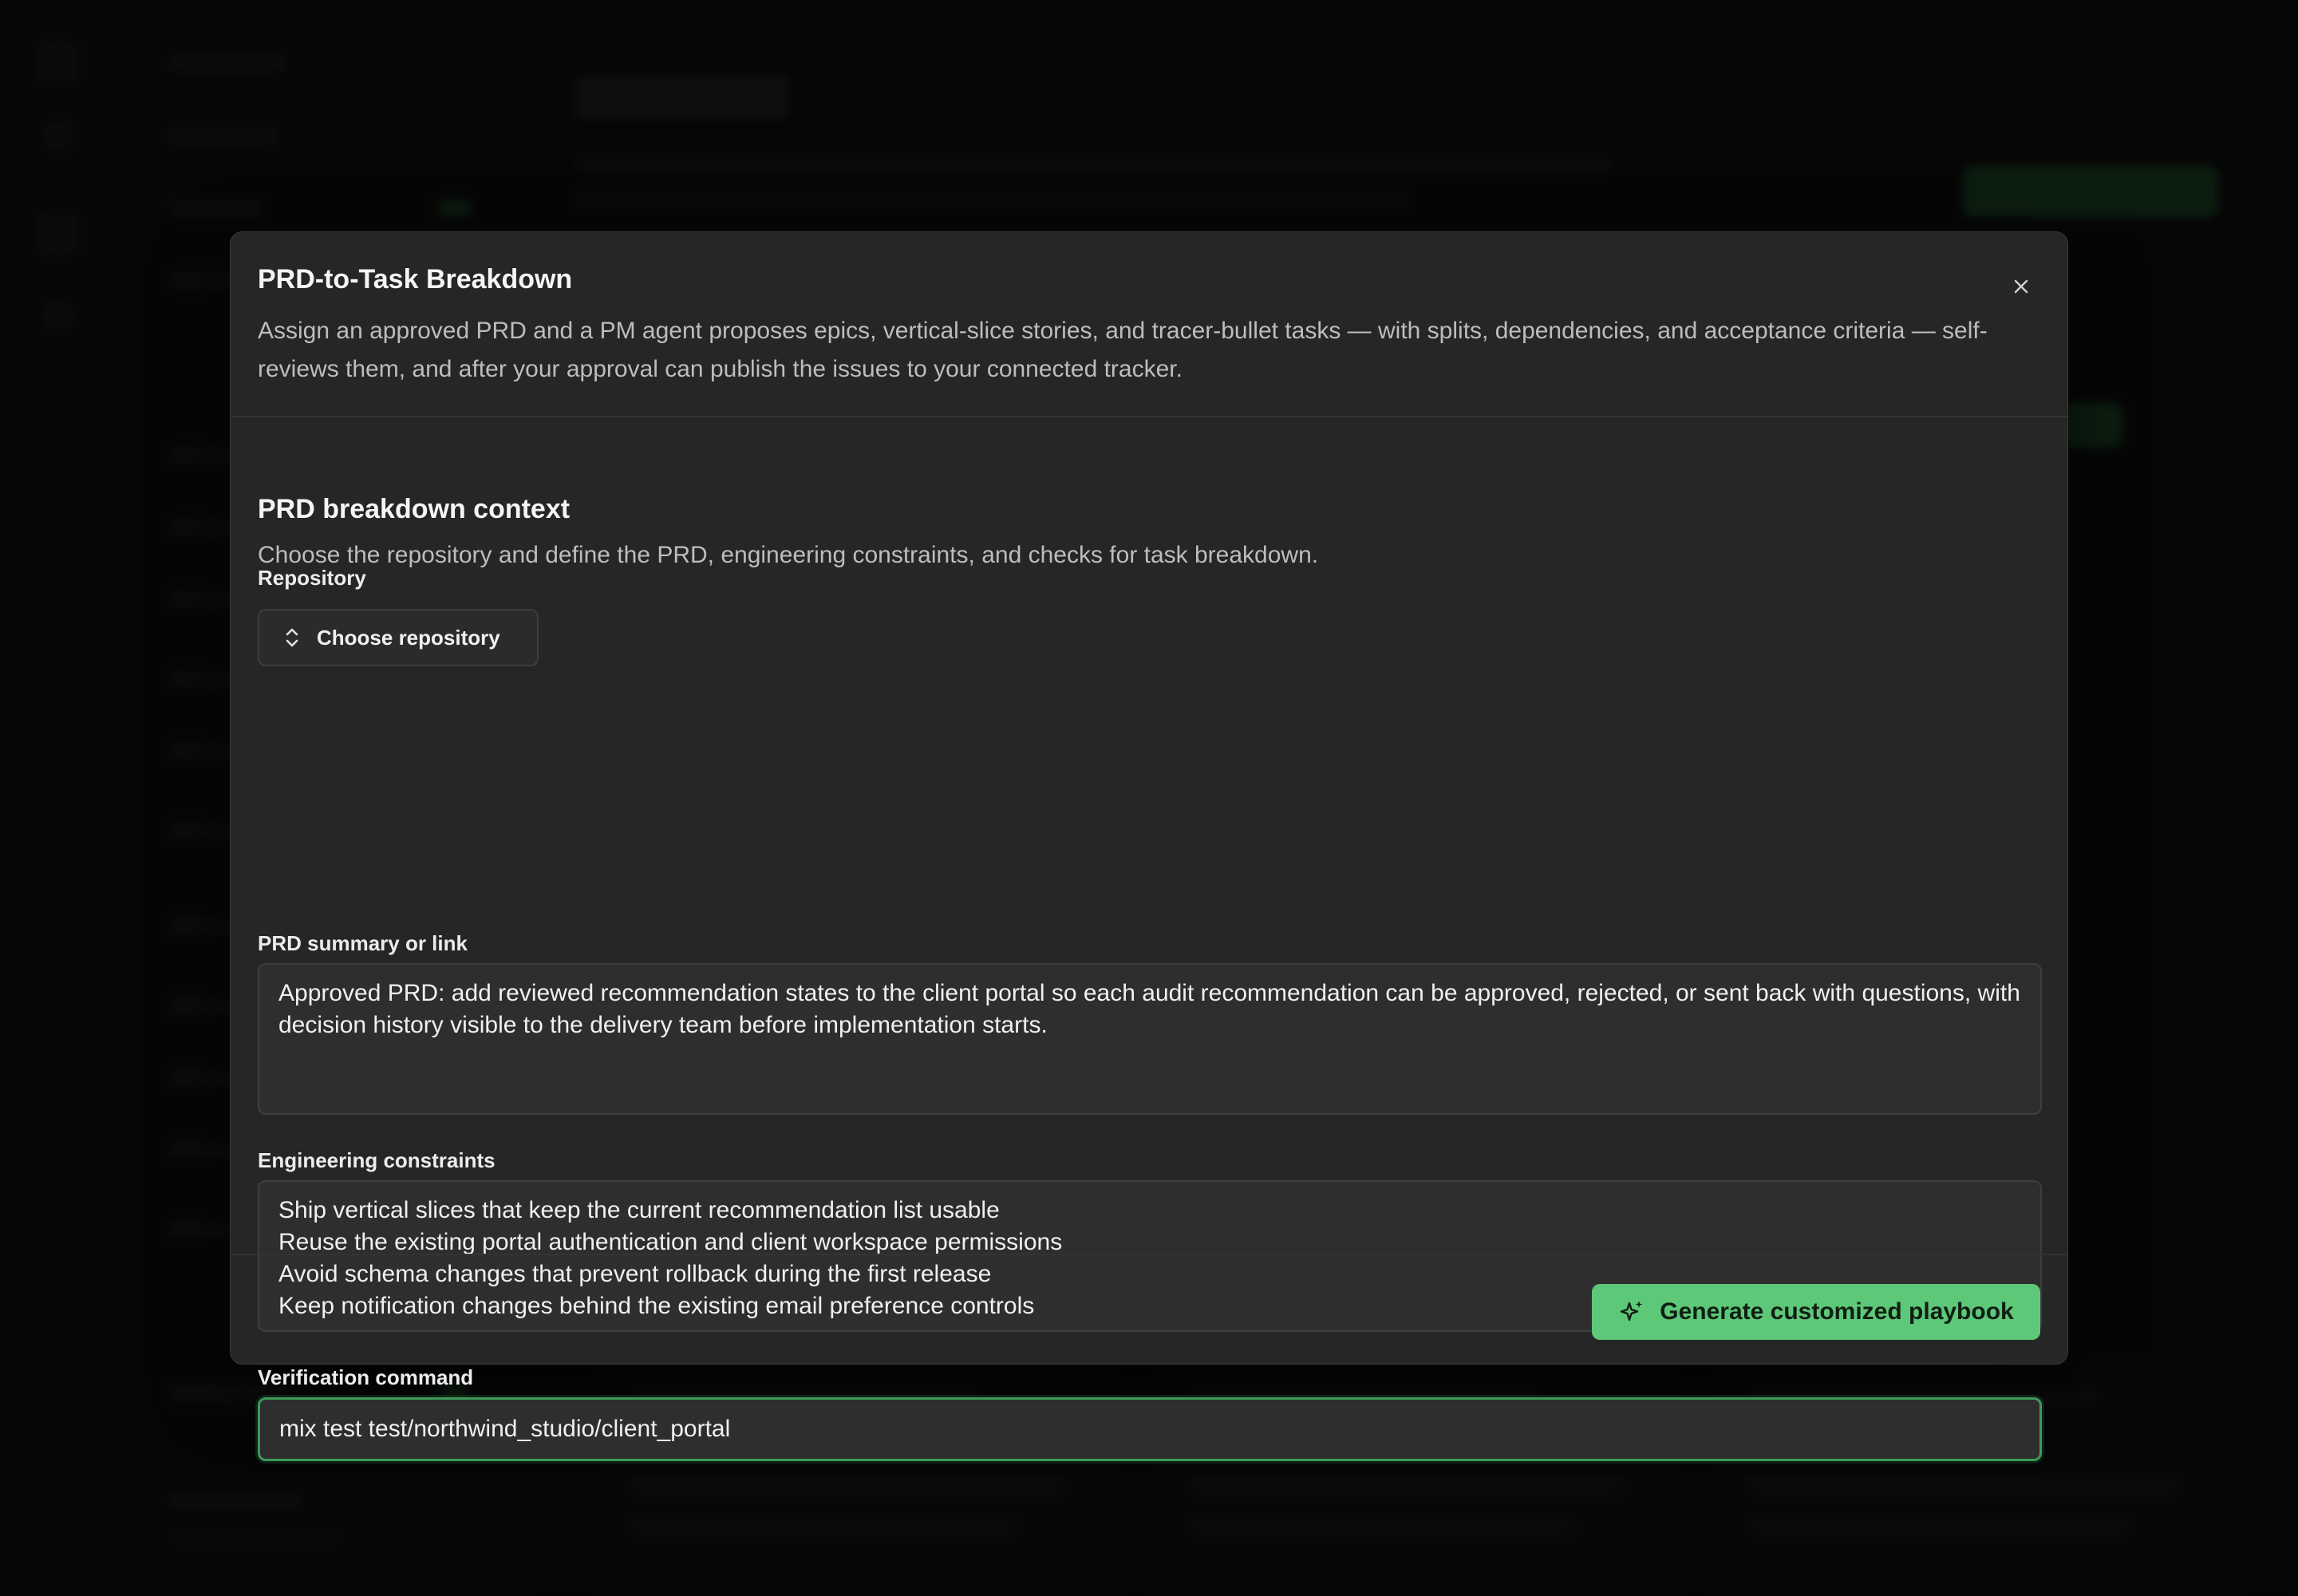 The width and height of the screenshot is (2298, 1596). I want to click on dialog-footer: Generate customized playbook, so click(1149, 1309).